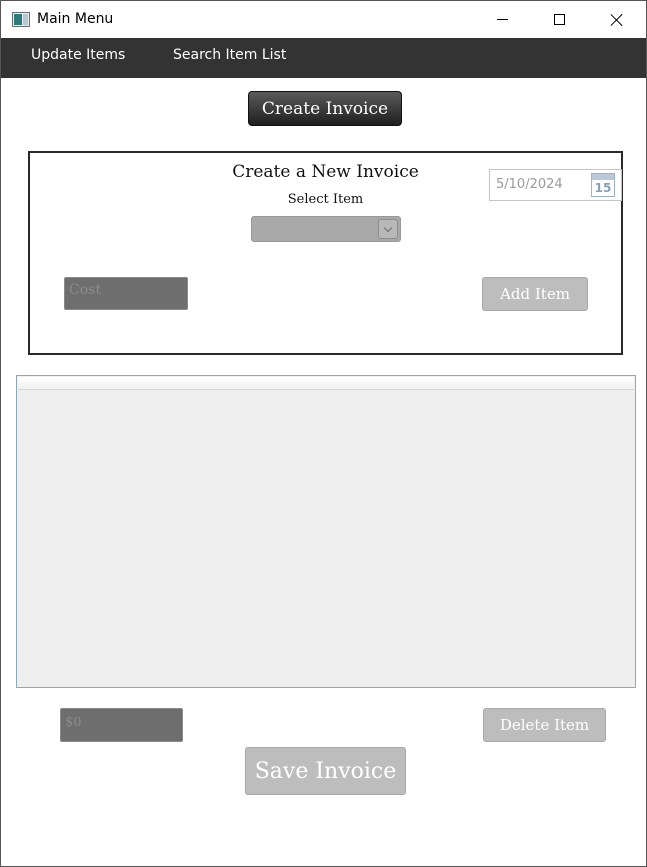 This screenshot has width=647, height=867. What do you see at coordinates (121, 725) in the screenshot?
I see `total-field: $0` at bounding box center [121, 725].